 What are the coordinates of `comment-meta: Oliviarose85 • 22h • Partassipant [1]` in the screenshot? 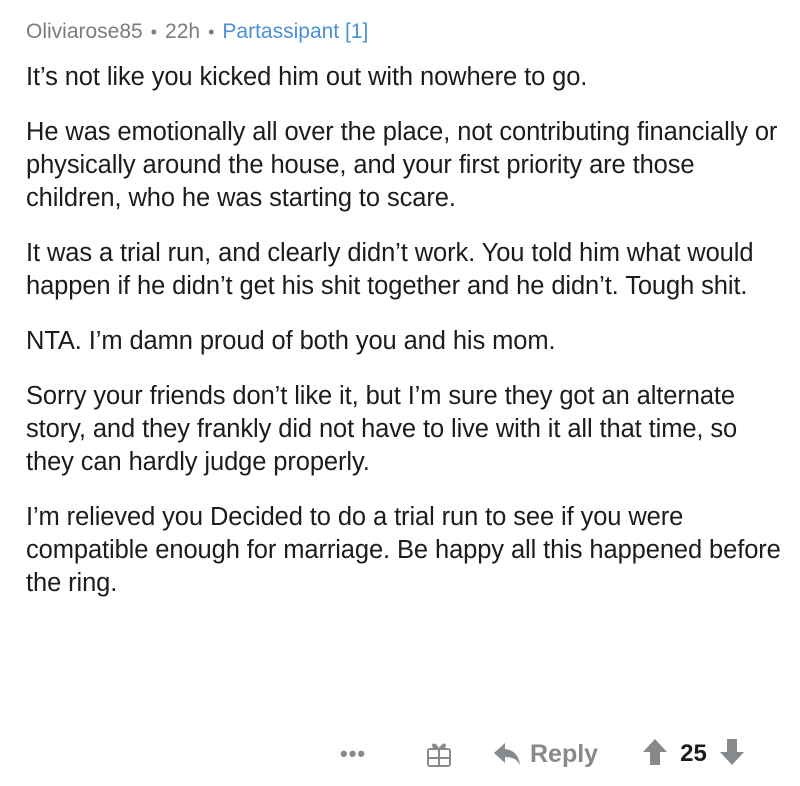 It's located at (406, 32).